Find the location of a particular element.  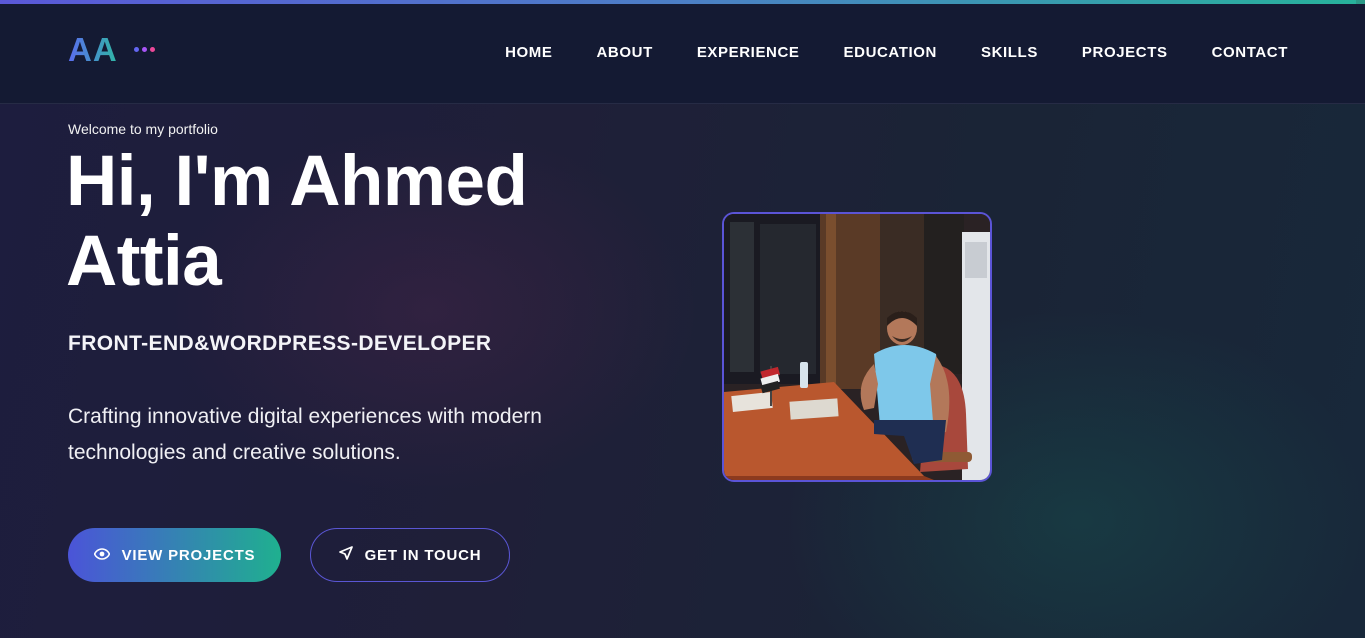

get-in-touch-label: GET IN TOUCH is located at coordinates (423, 555).